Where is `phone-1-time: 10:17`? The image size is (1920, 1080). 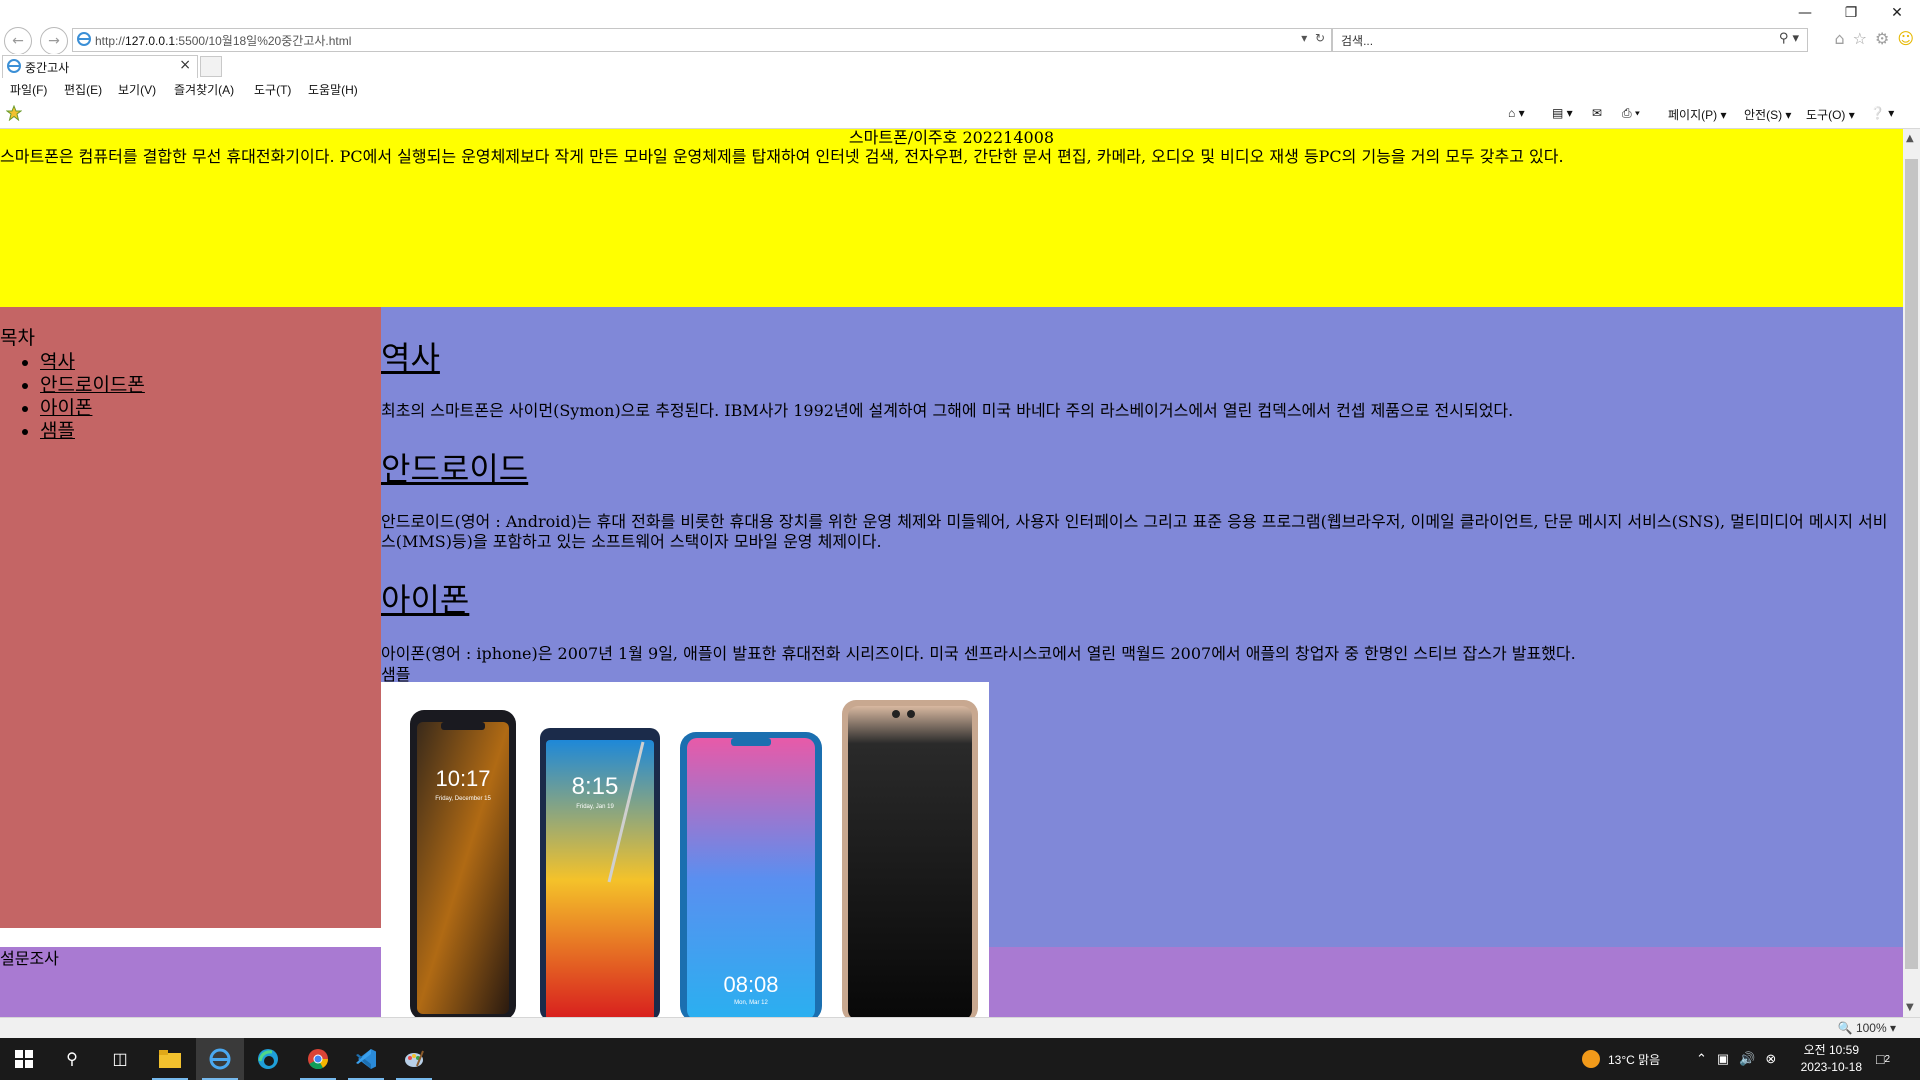
phone-1-time: 10:17 is located at coordinates (462, 778).